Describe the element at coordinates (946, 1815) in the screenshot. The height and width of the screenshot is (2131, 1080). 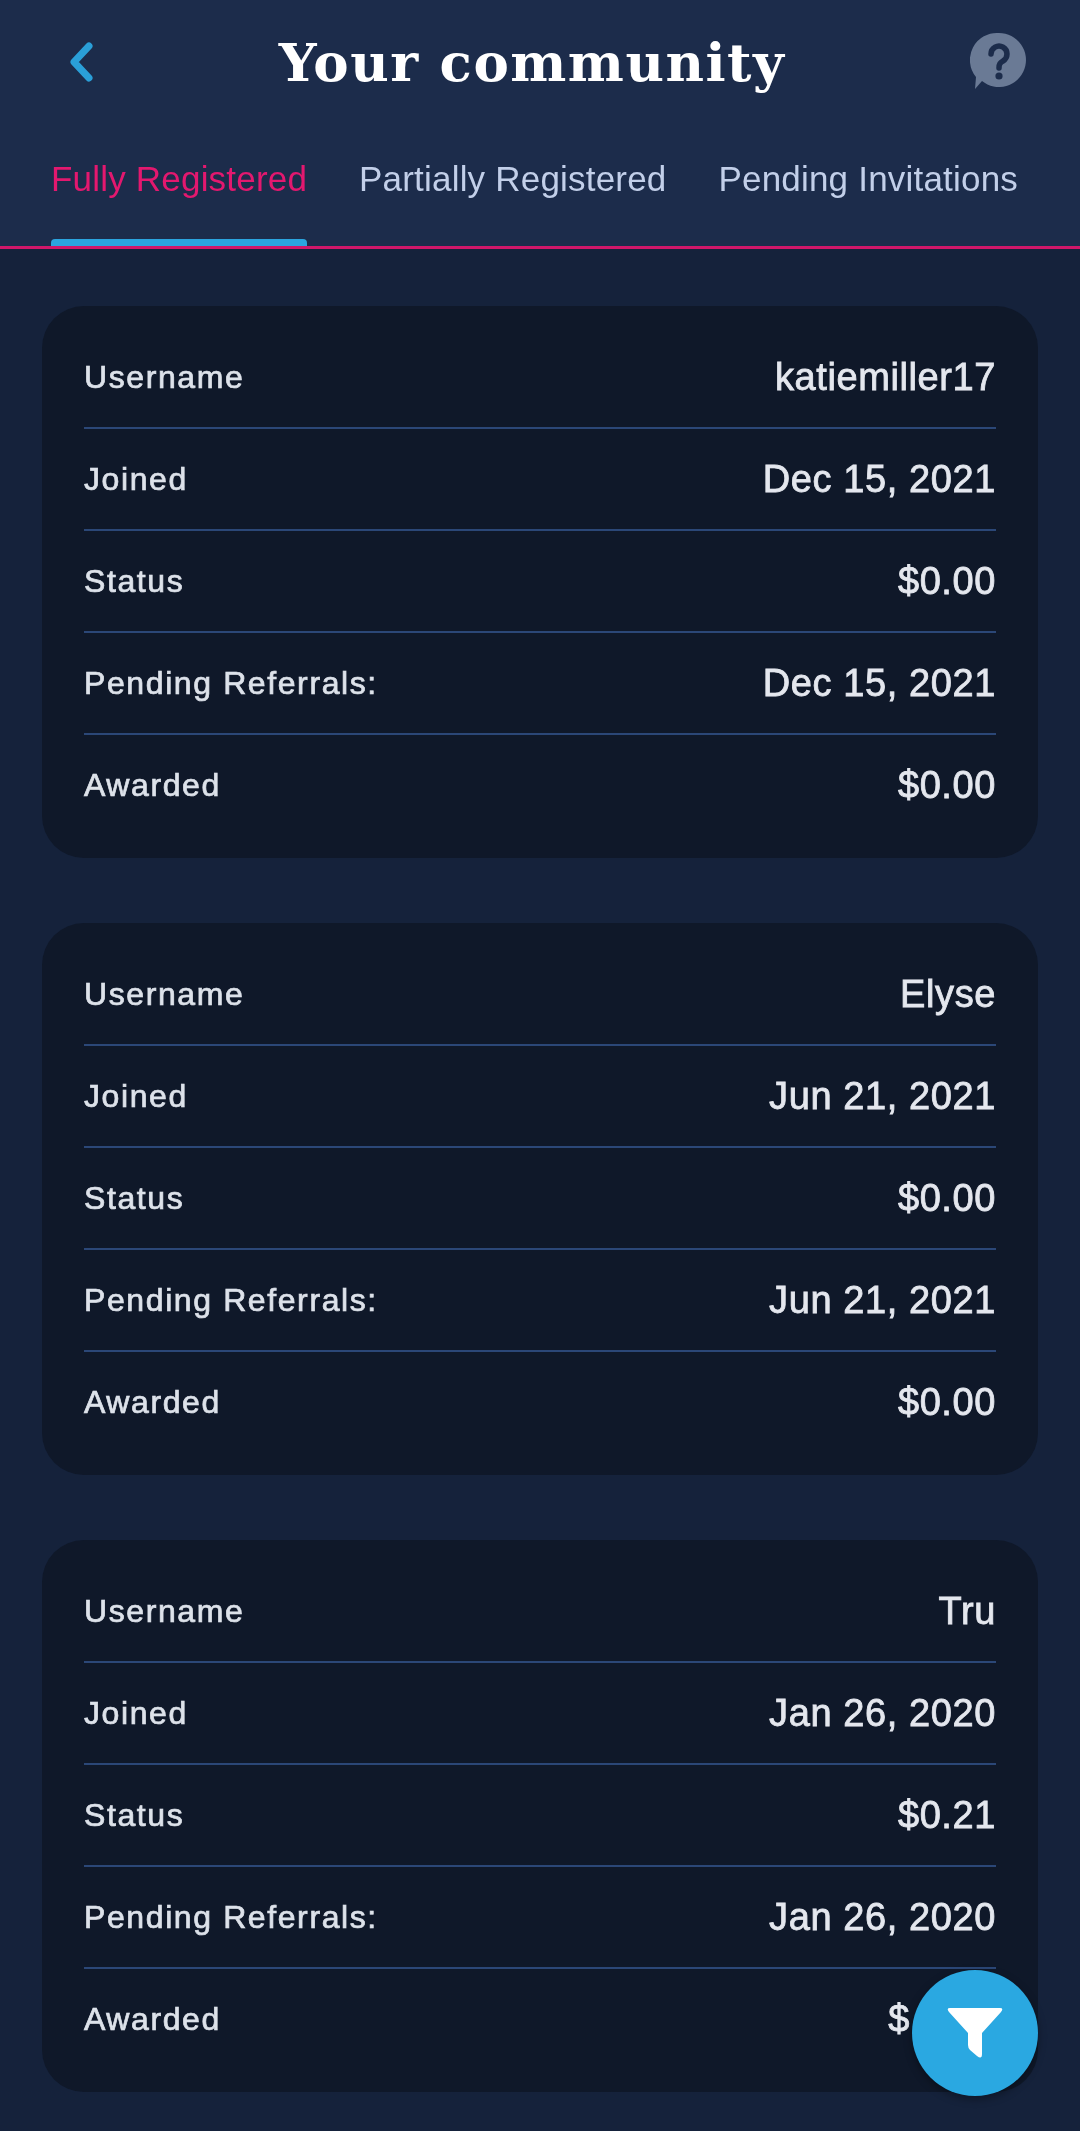
I see `field-value: $0.21` at that location.